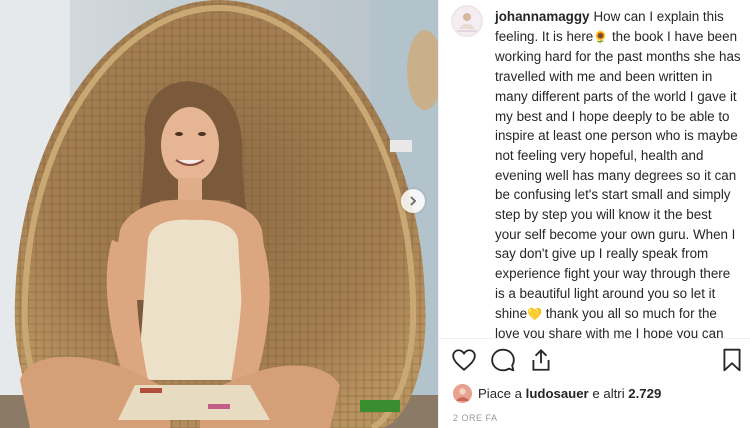 The image size is (750, 428). I want to click on liker-username: ludosauer, so click(557, 393).